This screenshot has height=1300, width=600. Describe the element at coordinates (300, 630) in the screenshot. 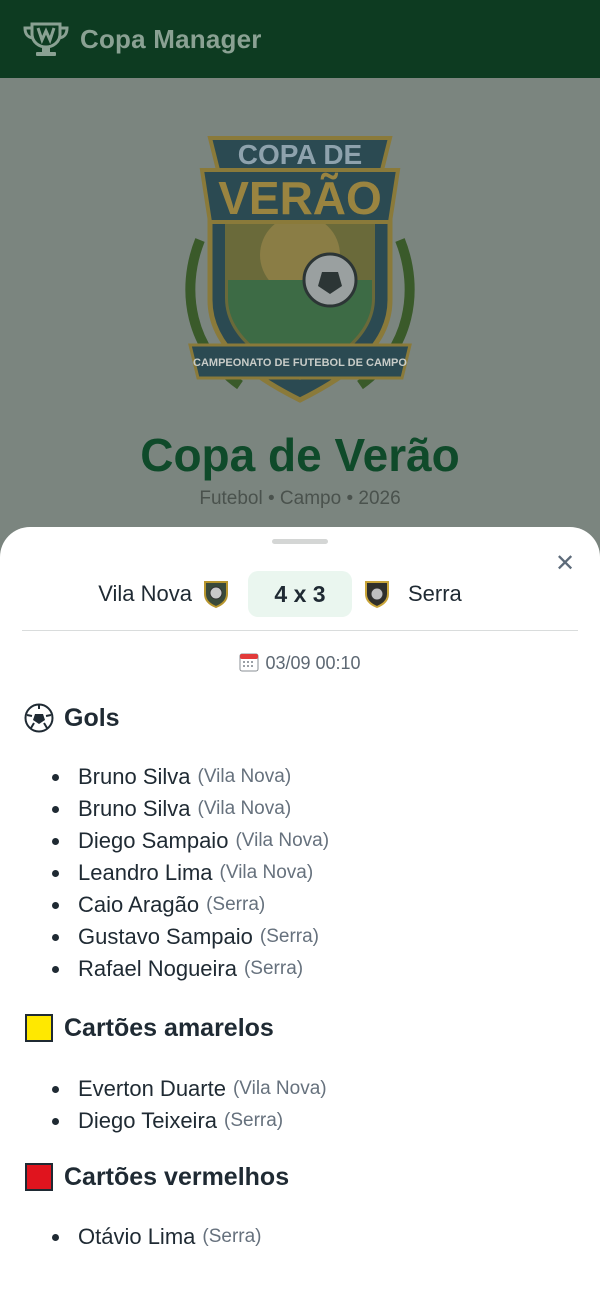

I see `divider` at that location.